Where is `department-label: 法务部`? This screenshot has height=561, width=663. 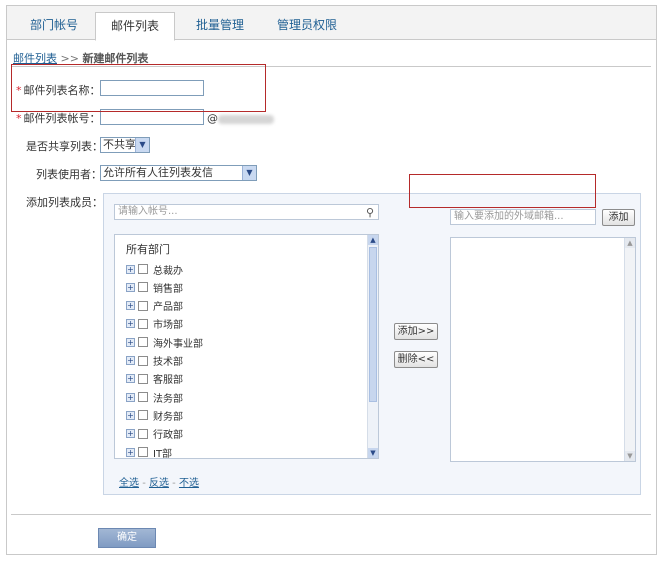
department-label: 法务部 is located at coordinates (168, 399).